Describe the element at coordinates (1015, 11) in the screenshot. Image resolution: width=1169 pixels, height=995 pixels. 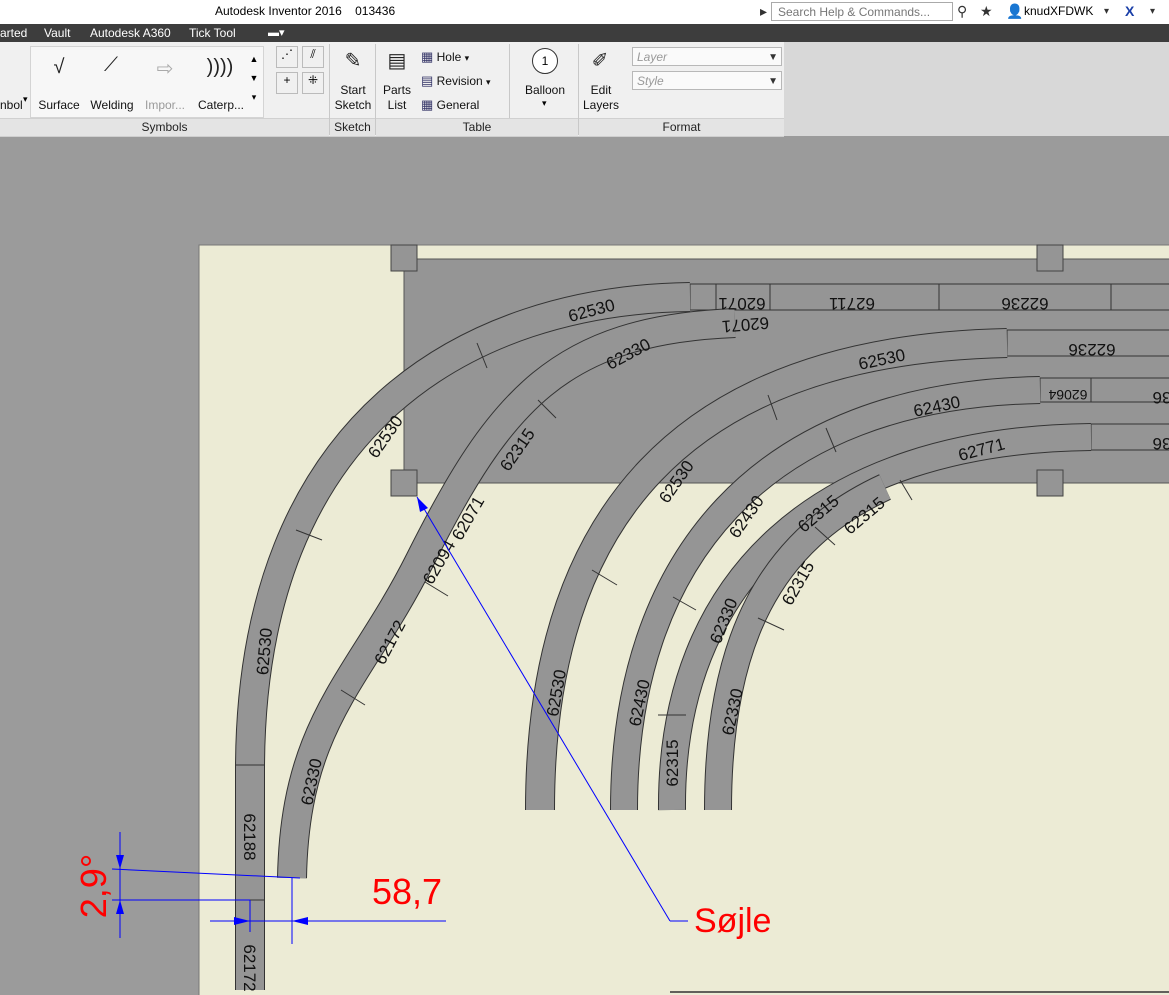
I see `user-icon: 👤` at that location.